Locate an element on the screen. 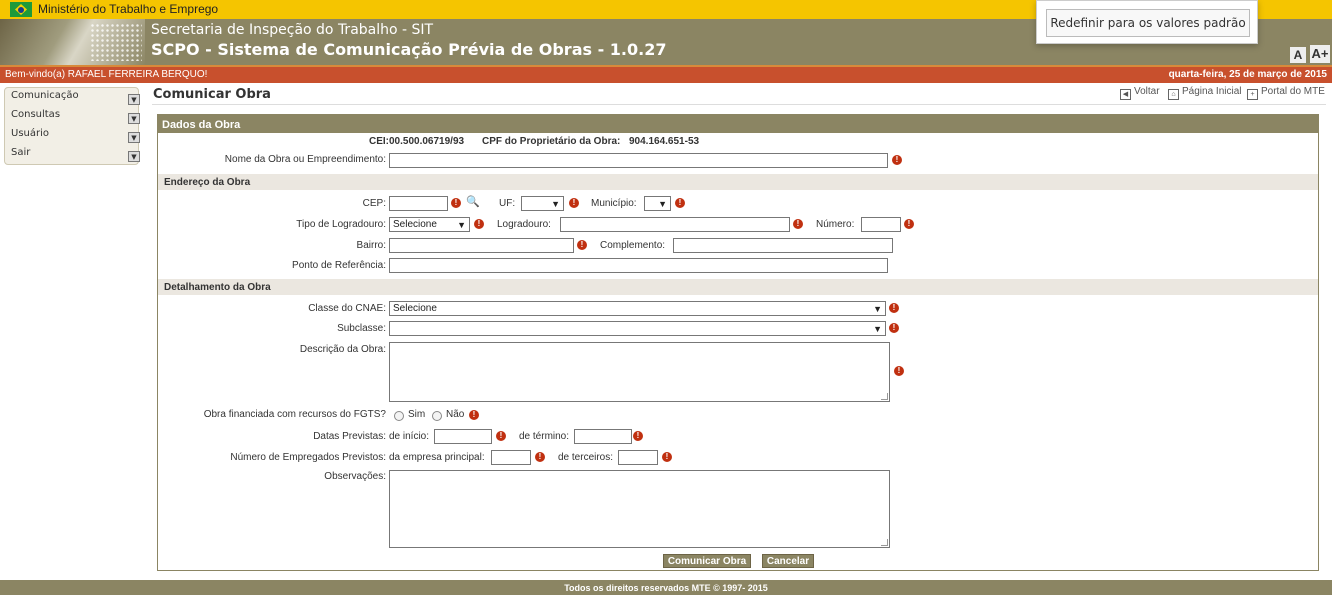 Image resolution: width=1332 pixels, height=595 pixels. reset-defaults-button: Redefinir para os valores padrão is located at coordinates (1148, 23).